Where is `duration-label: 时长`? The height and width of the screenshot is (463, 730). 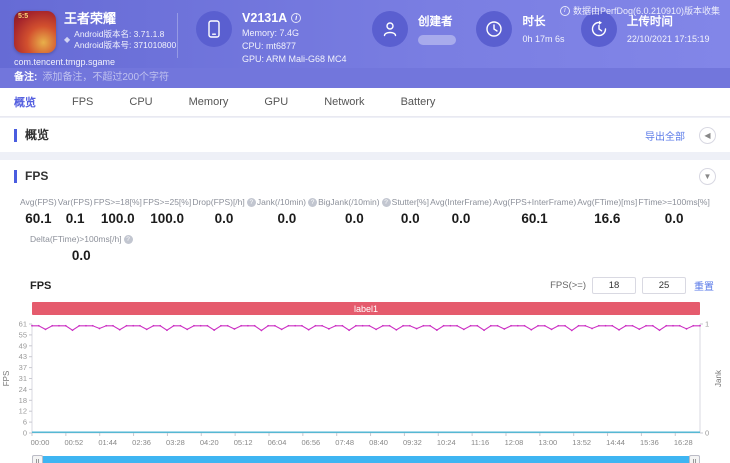 duration-label: 时长 is located at coordinates (534, 22).